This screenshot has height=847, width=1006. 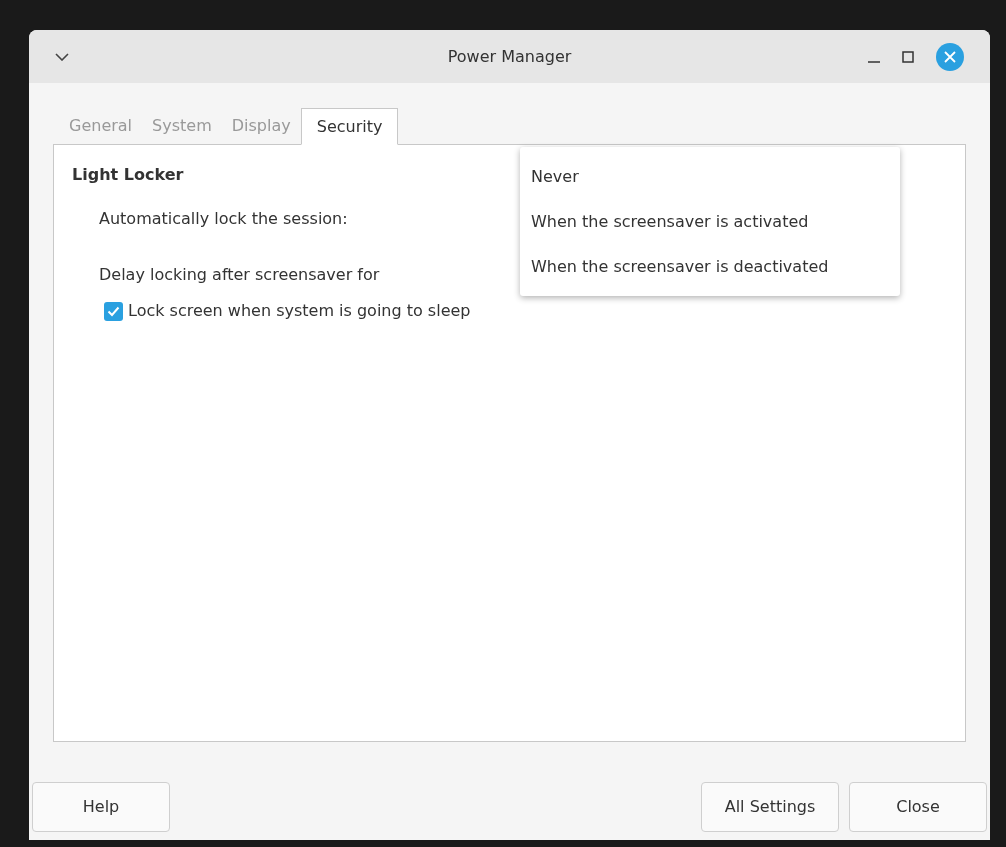 I want to click on dialog-button: All Settings, so click(x=770, y=807).